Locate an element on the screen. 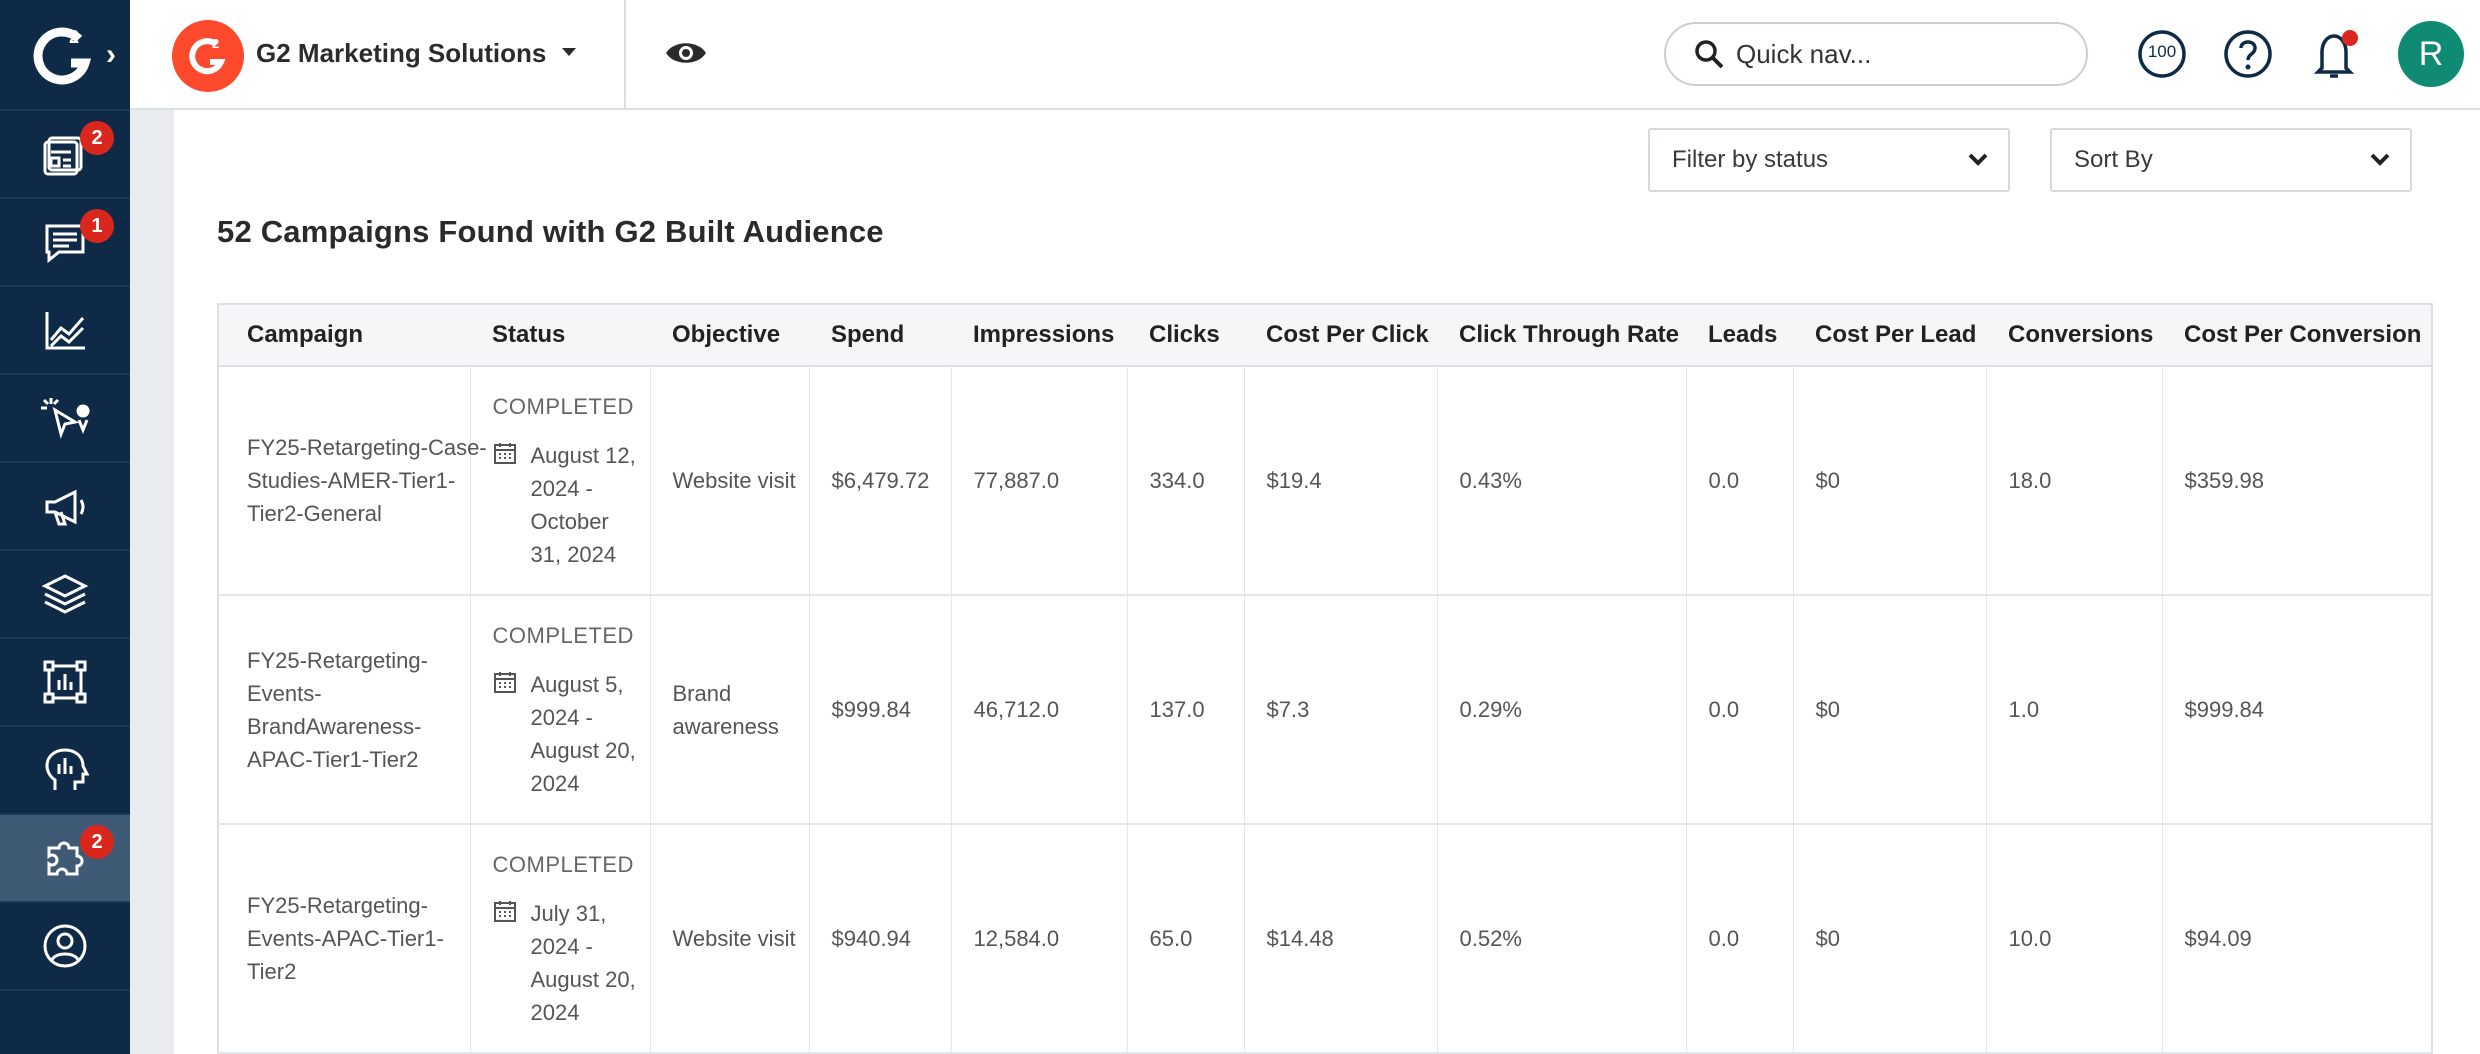 The width and height of the screenshot is (2480, 1054). g2-logo-icon: 2 is located at coordinates (62, 55).